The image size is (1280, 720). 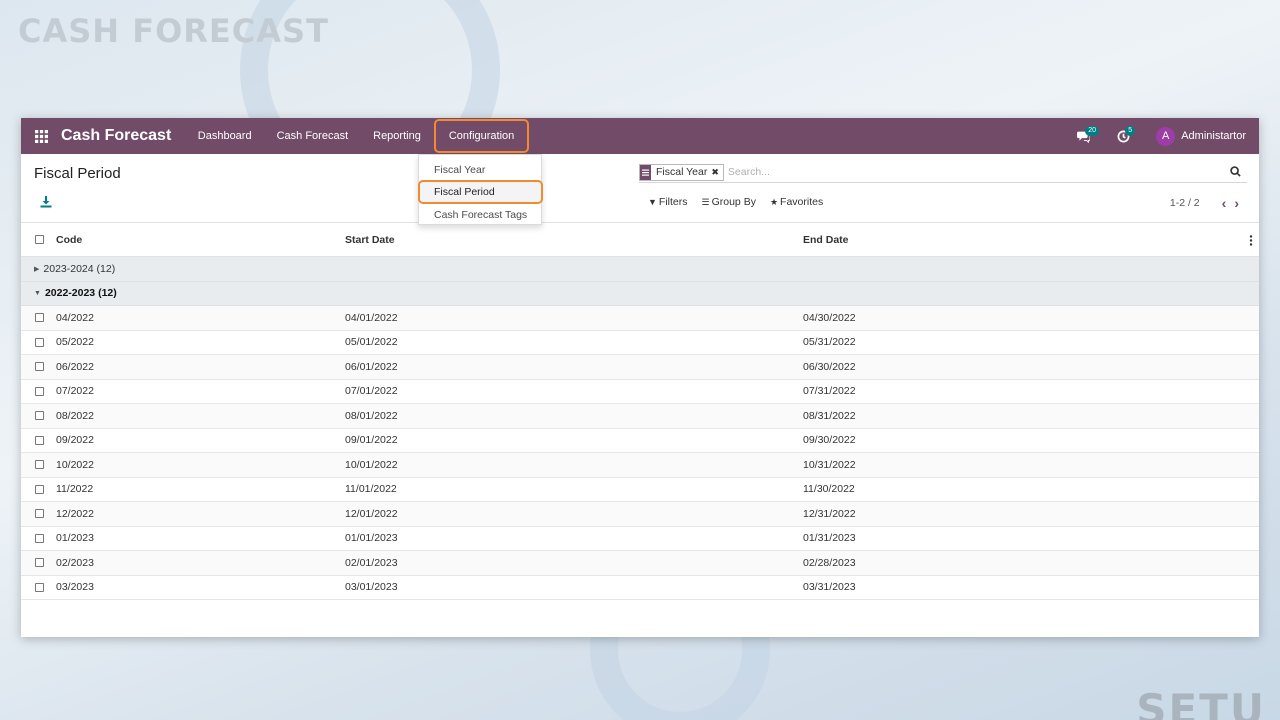 I want to click on cell-start-date: 05/01/2022, so click(x=371, y=342).